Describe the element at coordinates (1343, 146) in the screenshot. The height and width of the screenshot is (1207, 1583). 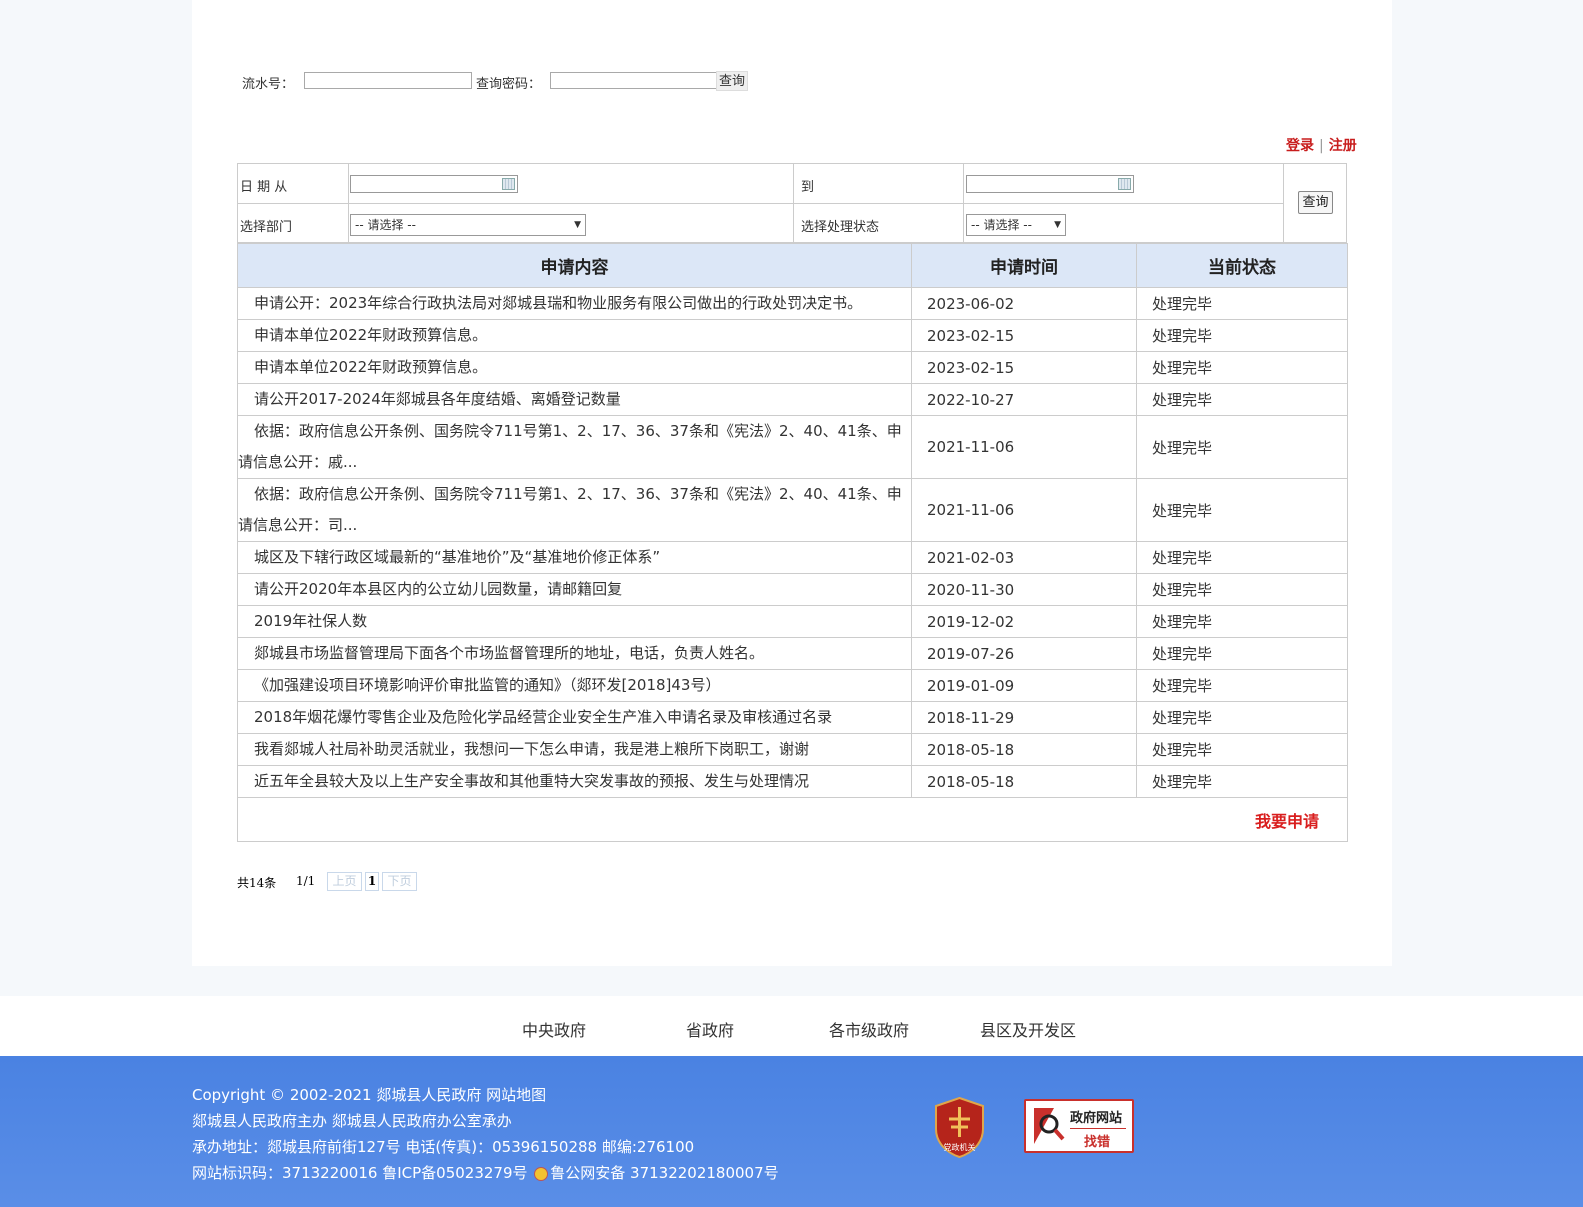
I see `register-link: 注册` at that location.